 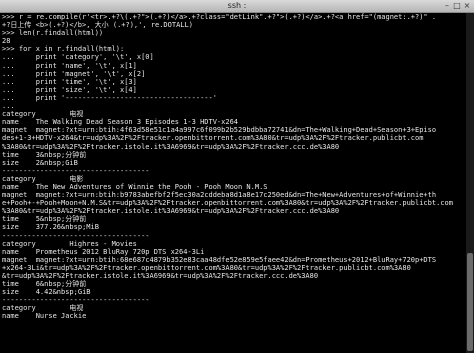 I want to click on minimize-icon: –, so click(x=447, y=6).